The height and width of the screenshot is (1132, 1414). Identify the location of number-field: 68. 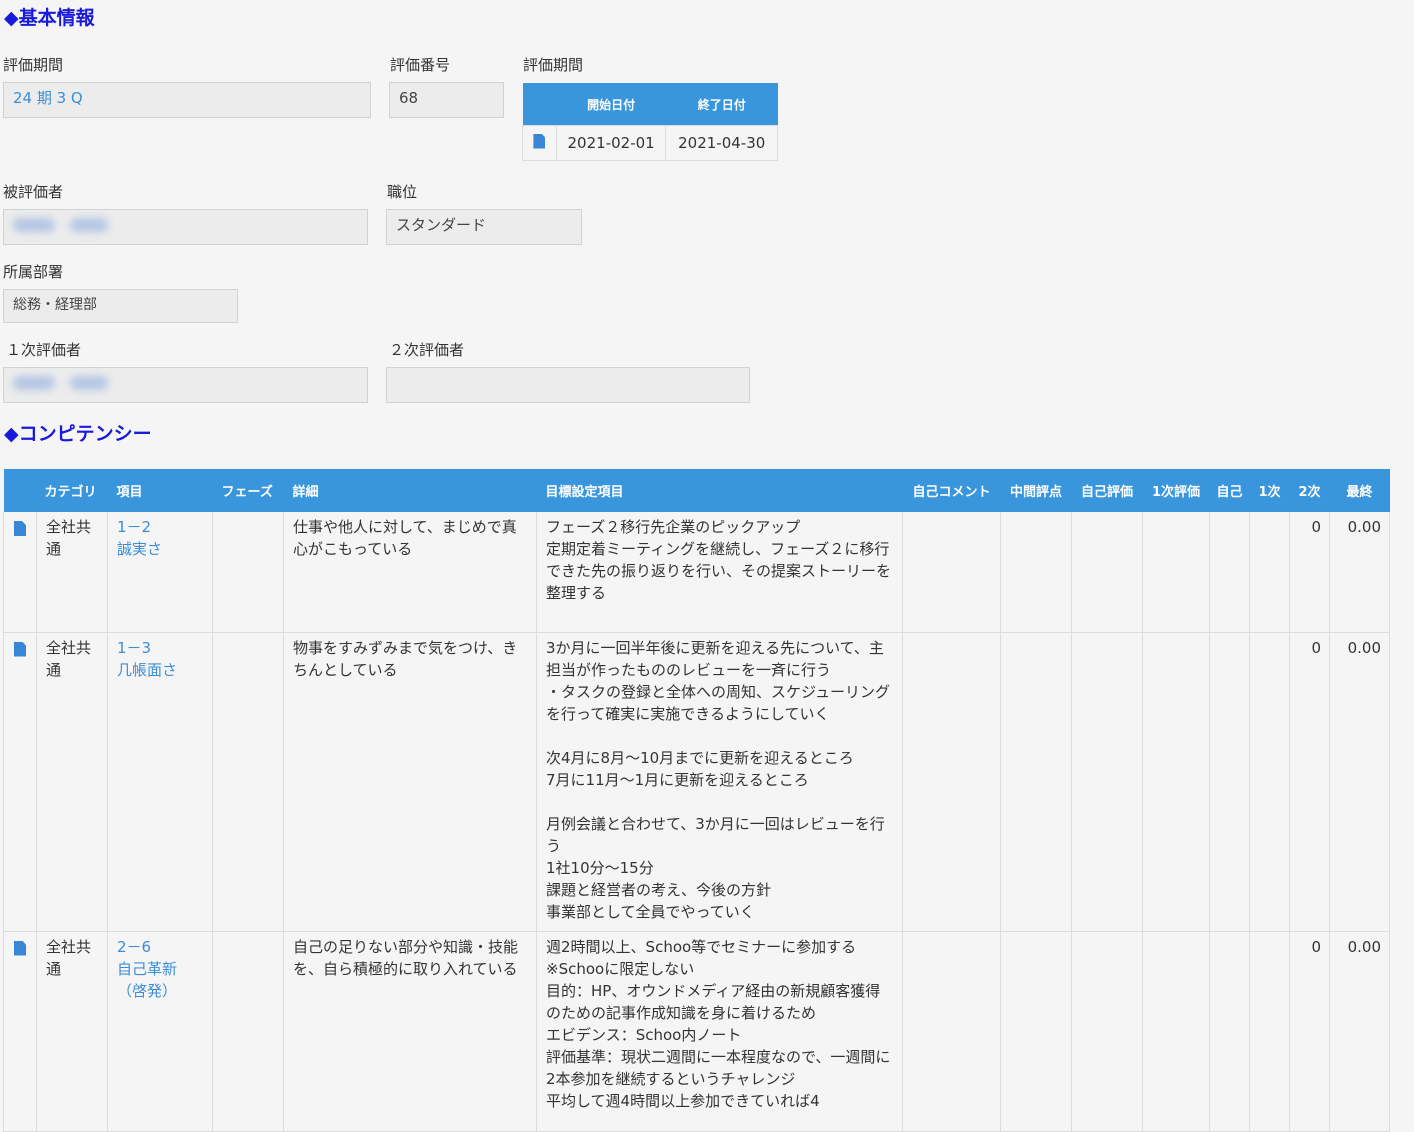
(446, 100).